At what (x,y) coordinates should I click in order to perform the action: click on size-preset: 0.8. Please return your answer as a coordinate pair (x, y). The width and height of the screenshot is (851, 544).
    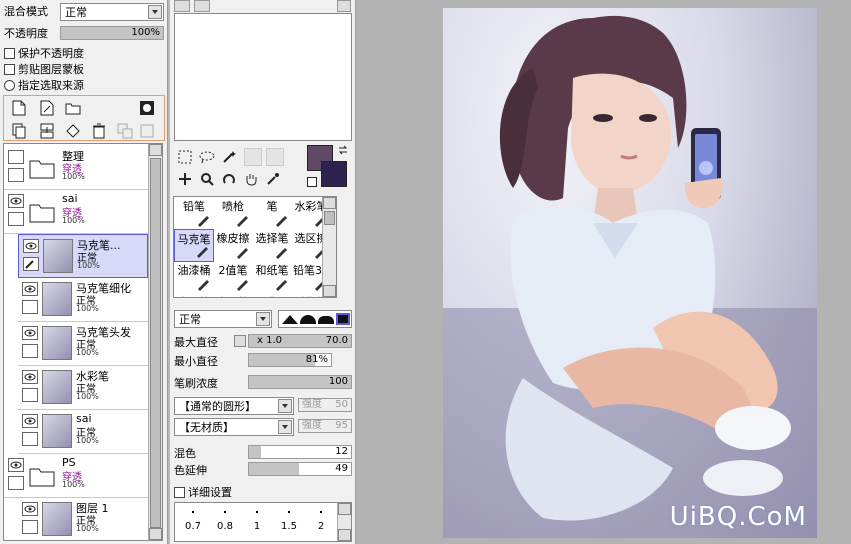
    Looking at the image, I should click on (225, 520).